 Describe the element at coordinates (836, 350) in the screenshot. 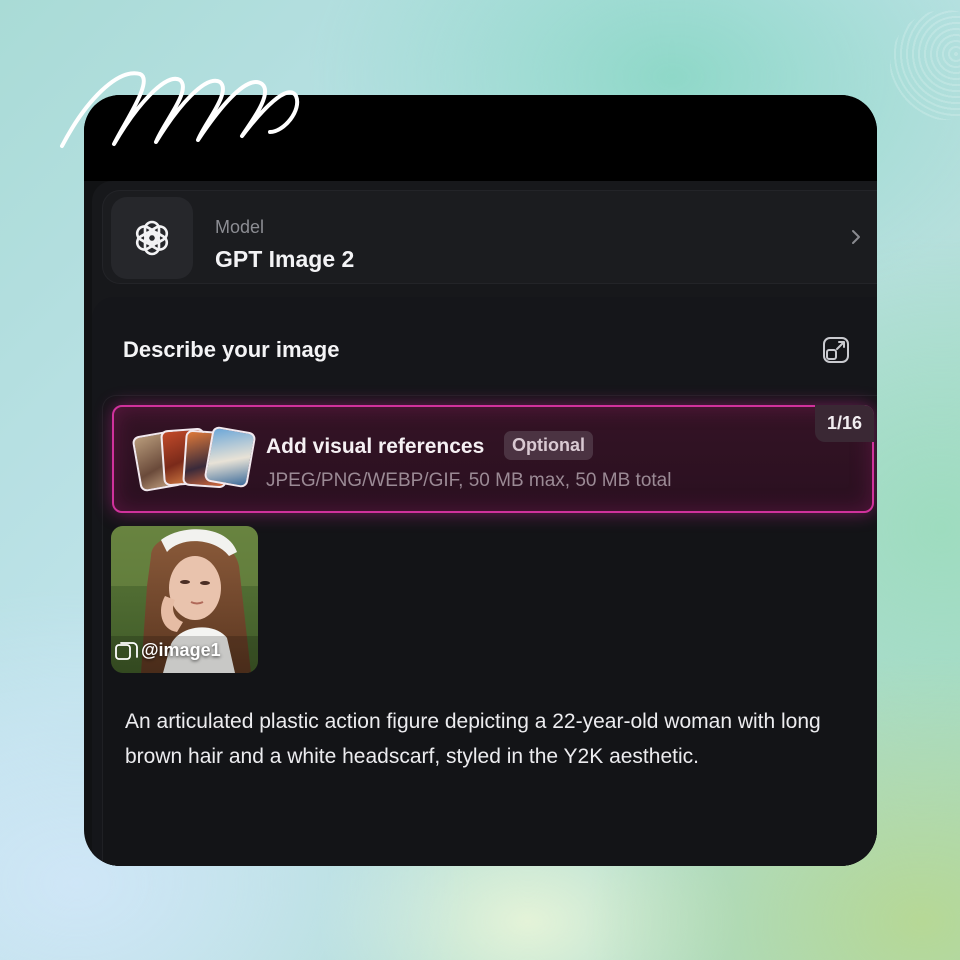

I see `expand-icon` at that location.